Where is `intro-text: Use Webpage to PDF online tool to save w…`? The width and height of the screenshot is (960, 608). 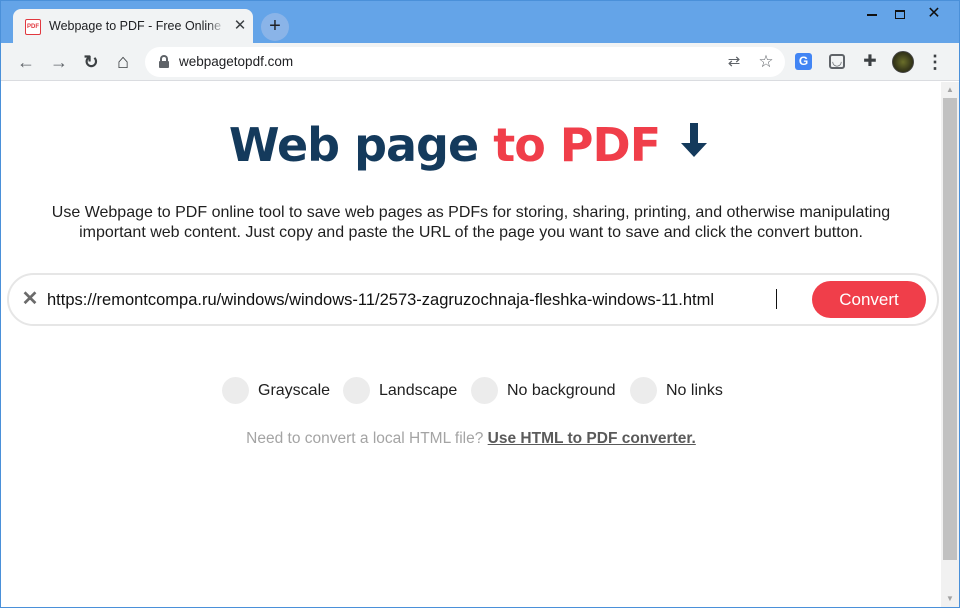 intro-text: Use Webpage to PDF online tool to save w… is located at coordinates (471, 222).